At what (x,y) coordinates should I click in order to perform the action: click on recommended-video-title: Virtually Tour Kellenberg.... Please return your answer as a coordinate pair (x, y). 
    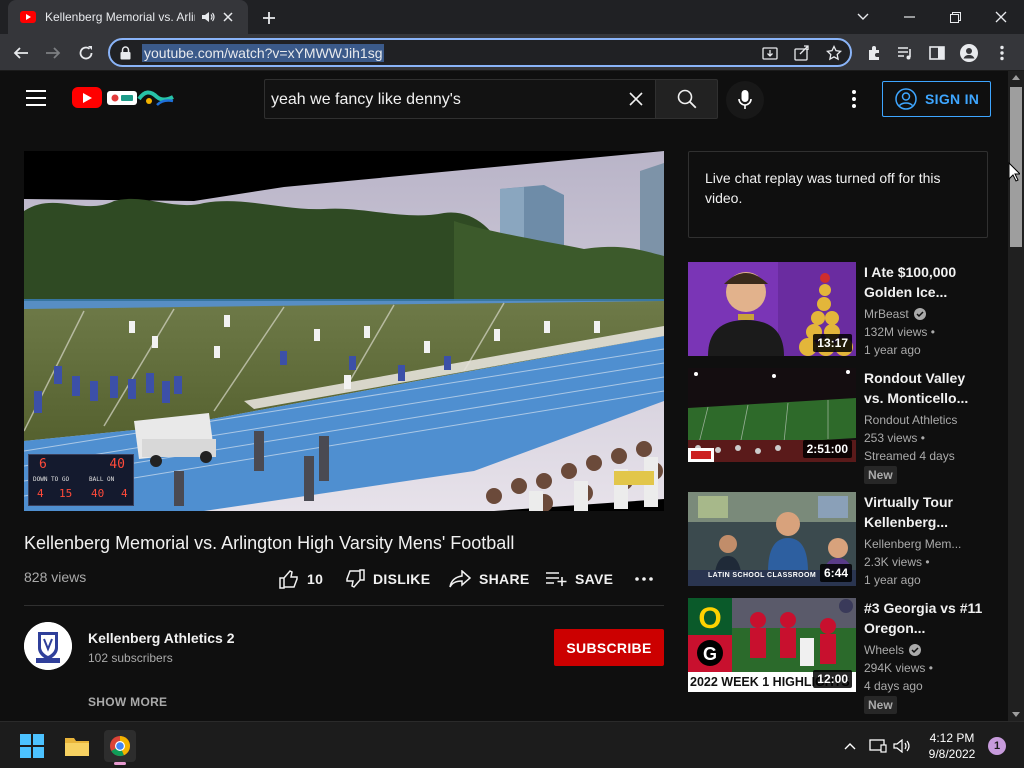
    Looking at the image, I should click on (924, 512).